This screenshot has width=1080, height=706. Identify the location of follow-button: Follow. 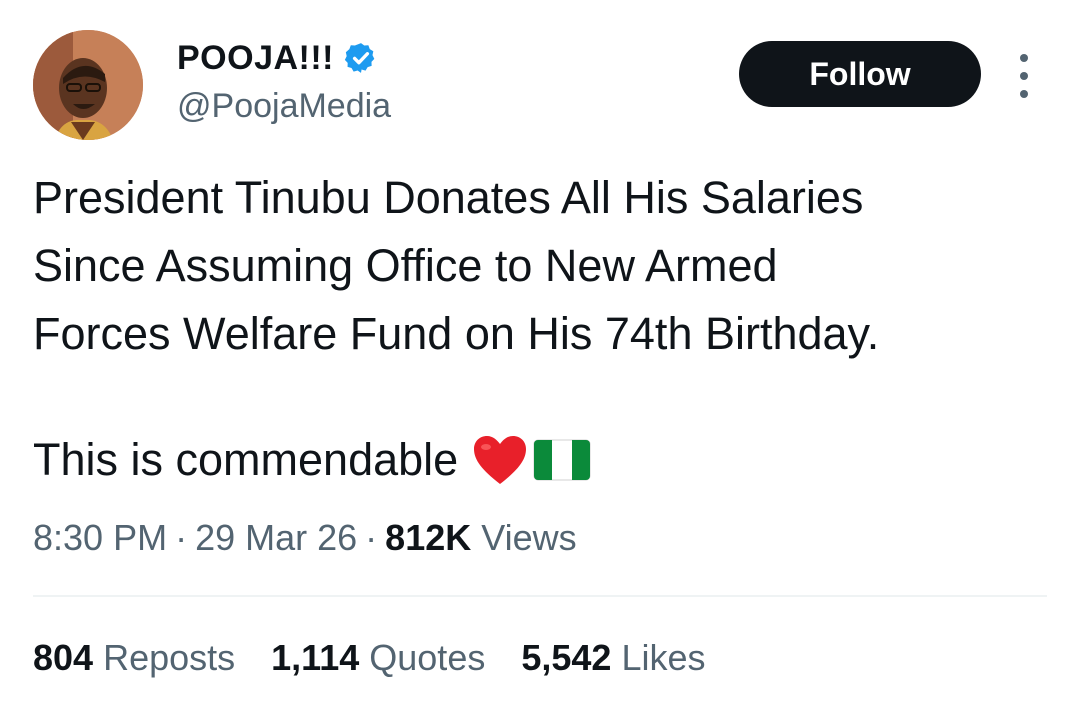
(860, 74).